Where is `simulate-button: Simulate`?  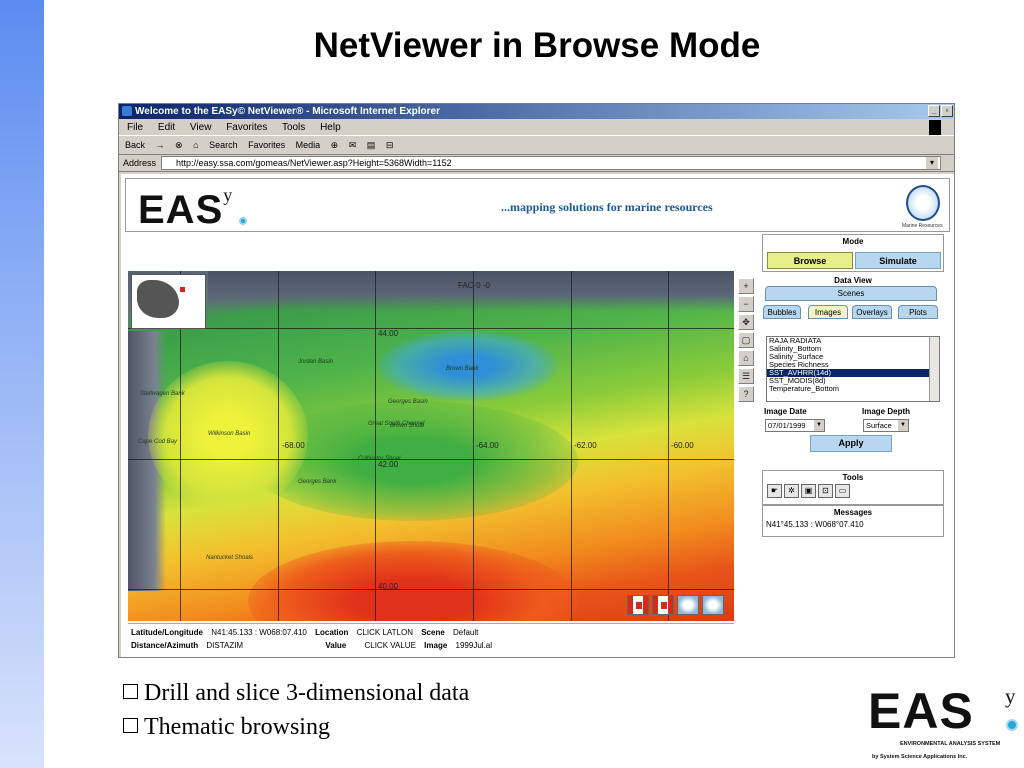 simulate-button: Simulate is located at coordinates (898, 260).